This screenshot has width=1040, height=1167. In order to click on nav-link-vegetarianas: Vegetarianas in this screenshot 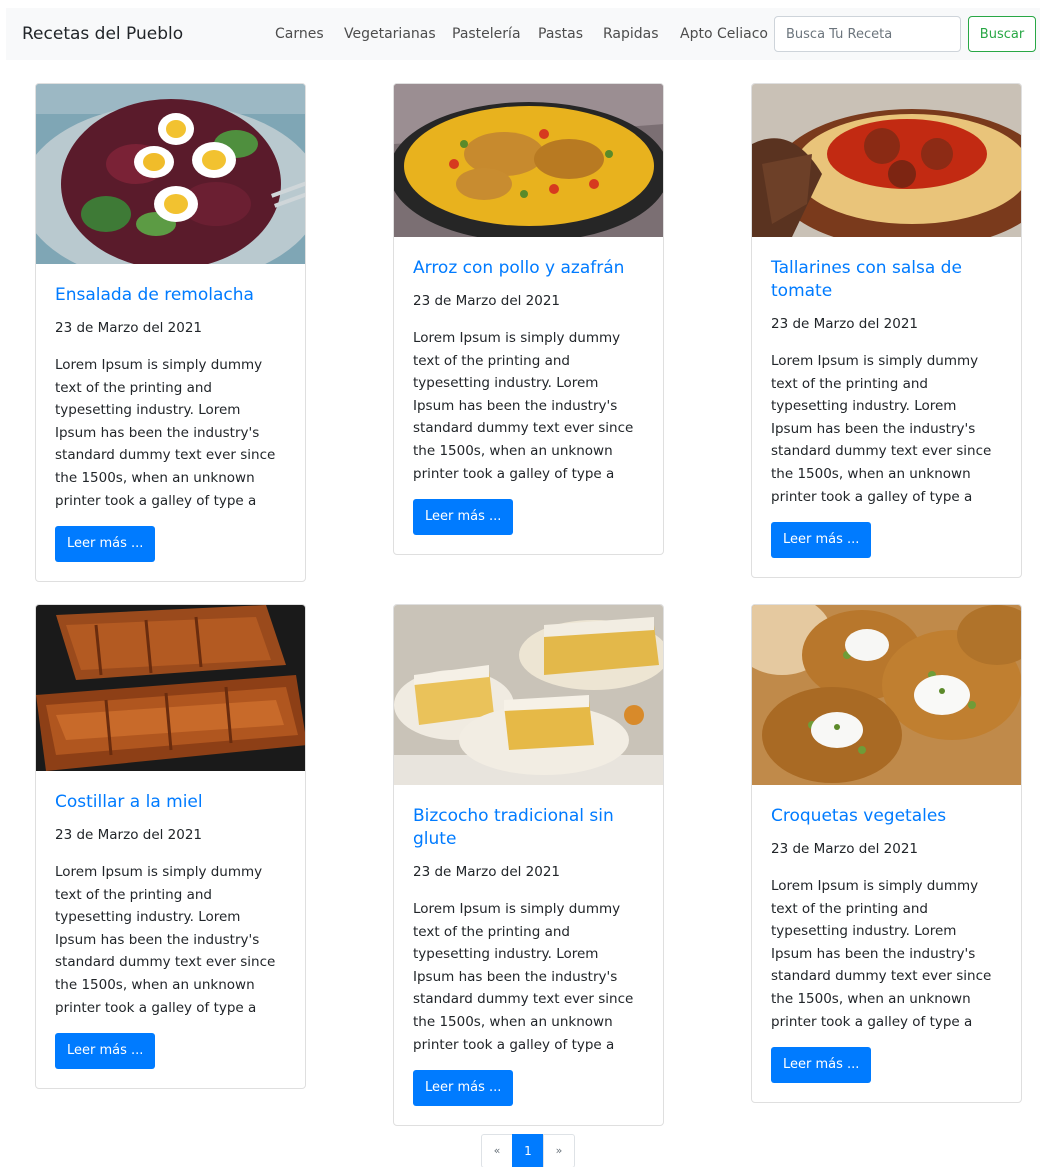, I will do `click(390, 34)`.